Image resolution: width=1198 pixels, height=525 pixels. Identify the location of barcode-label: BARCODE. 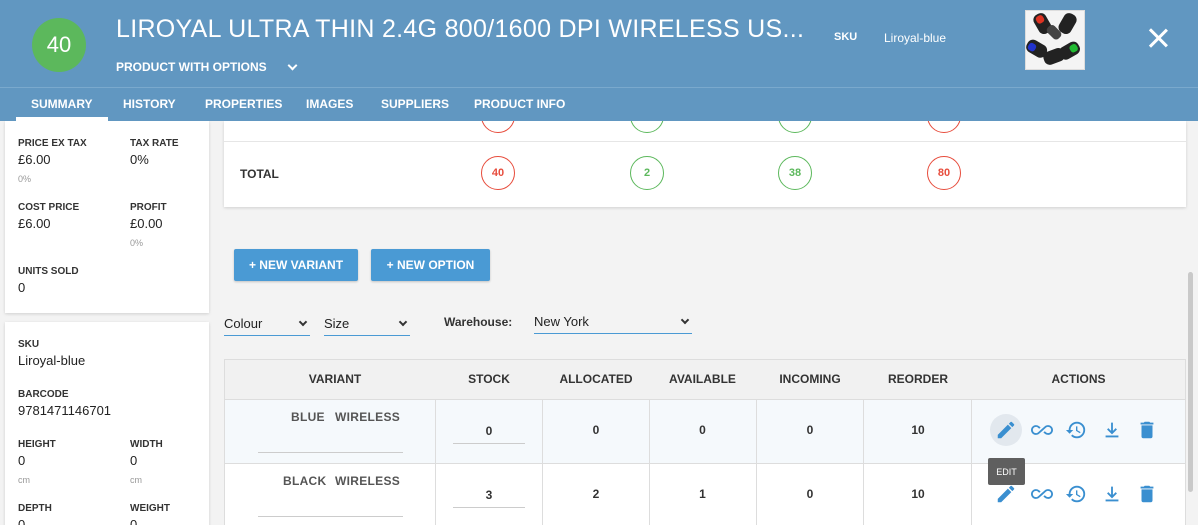
(43, 394).